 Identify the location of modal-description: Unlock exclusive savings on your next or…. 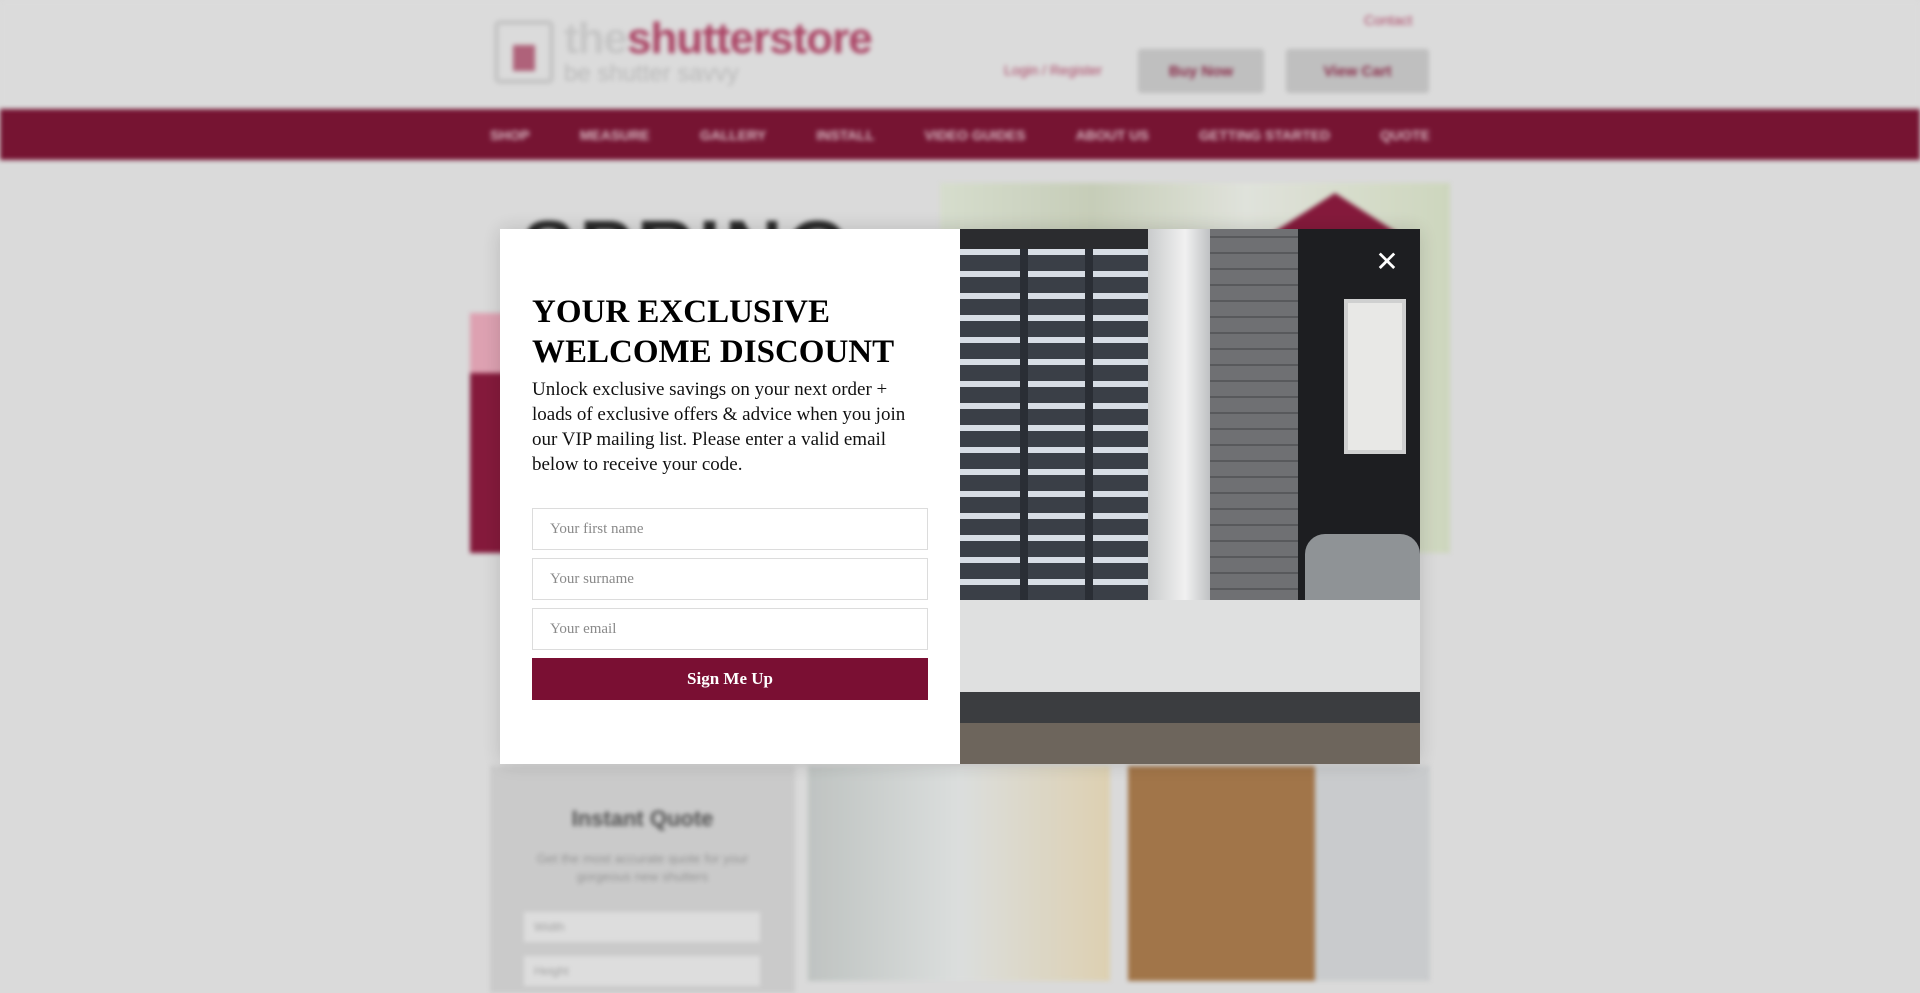
(719, 427).